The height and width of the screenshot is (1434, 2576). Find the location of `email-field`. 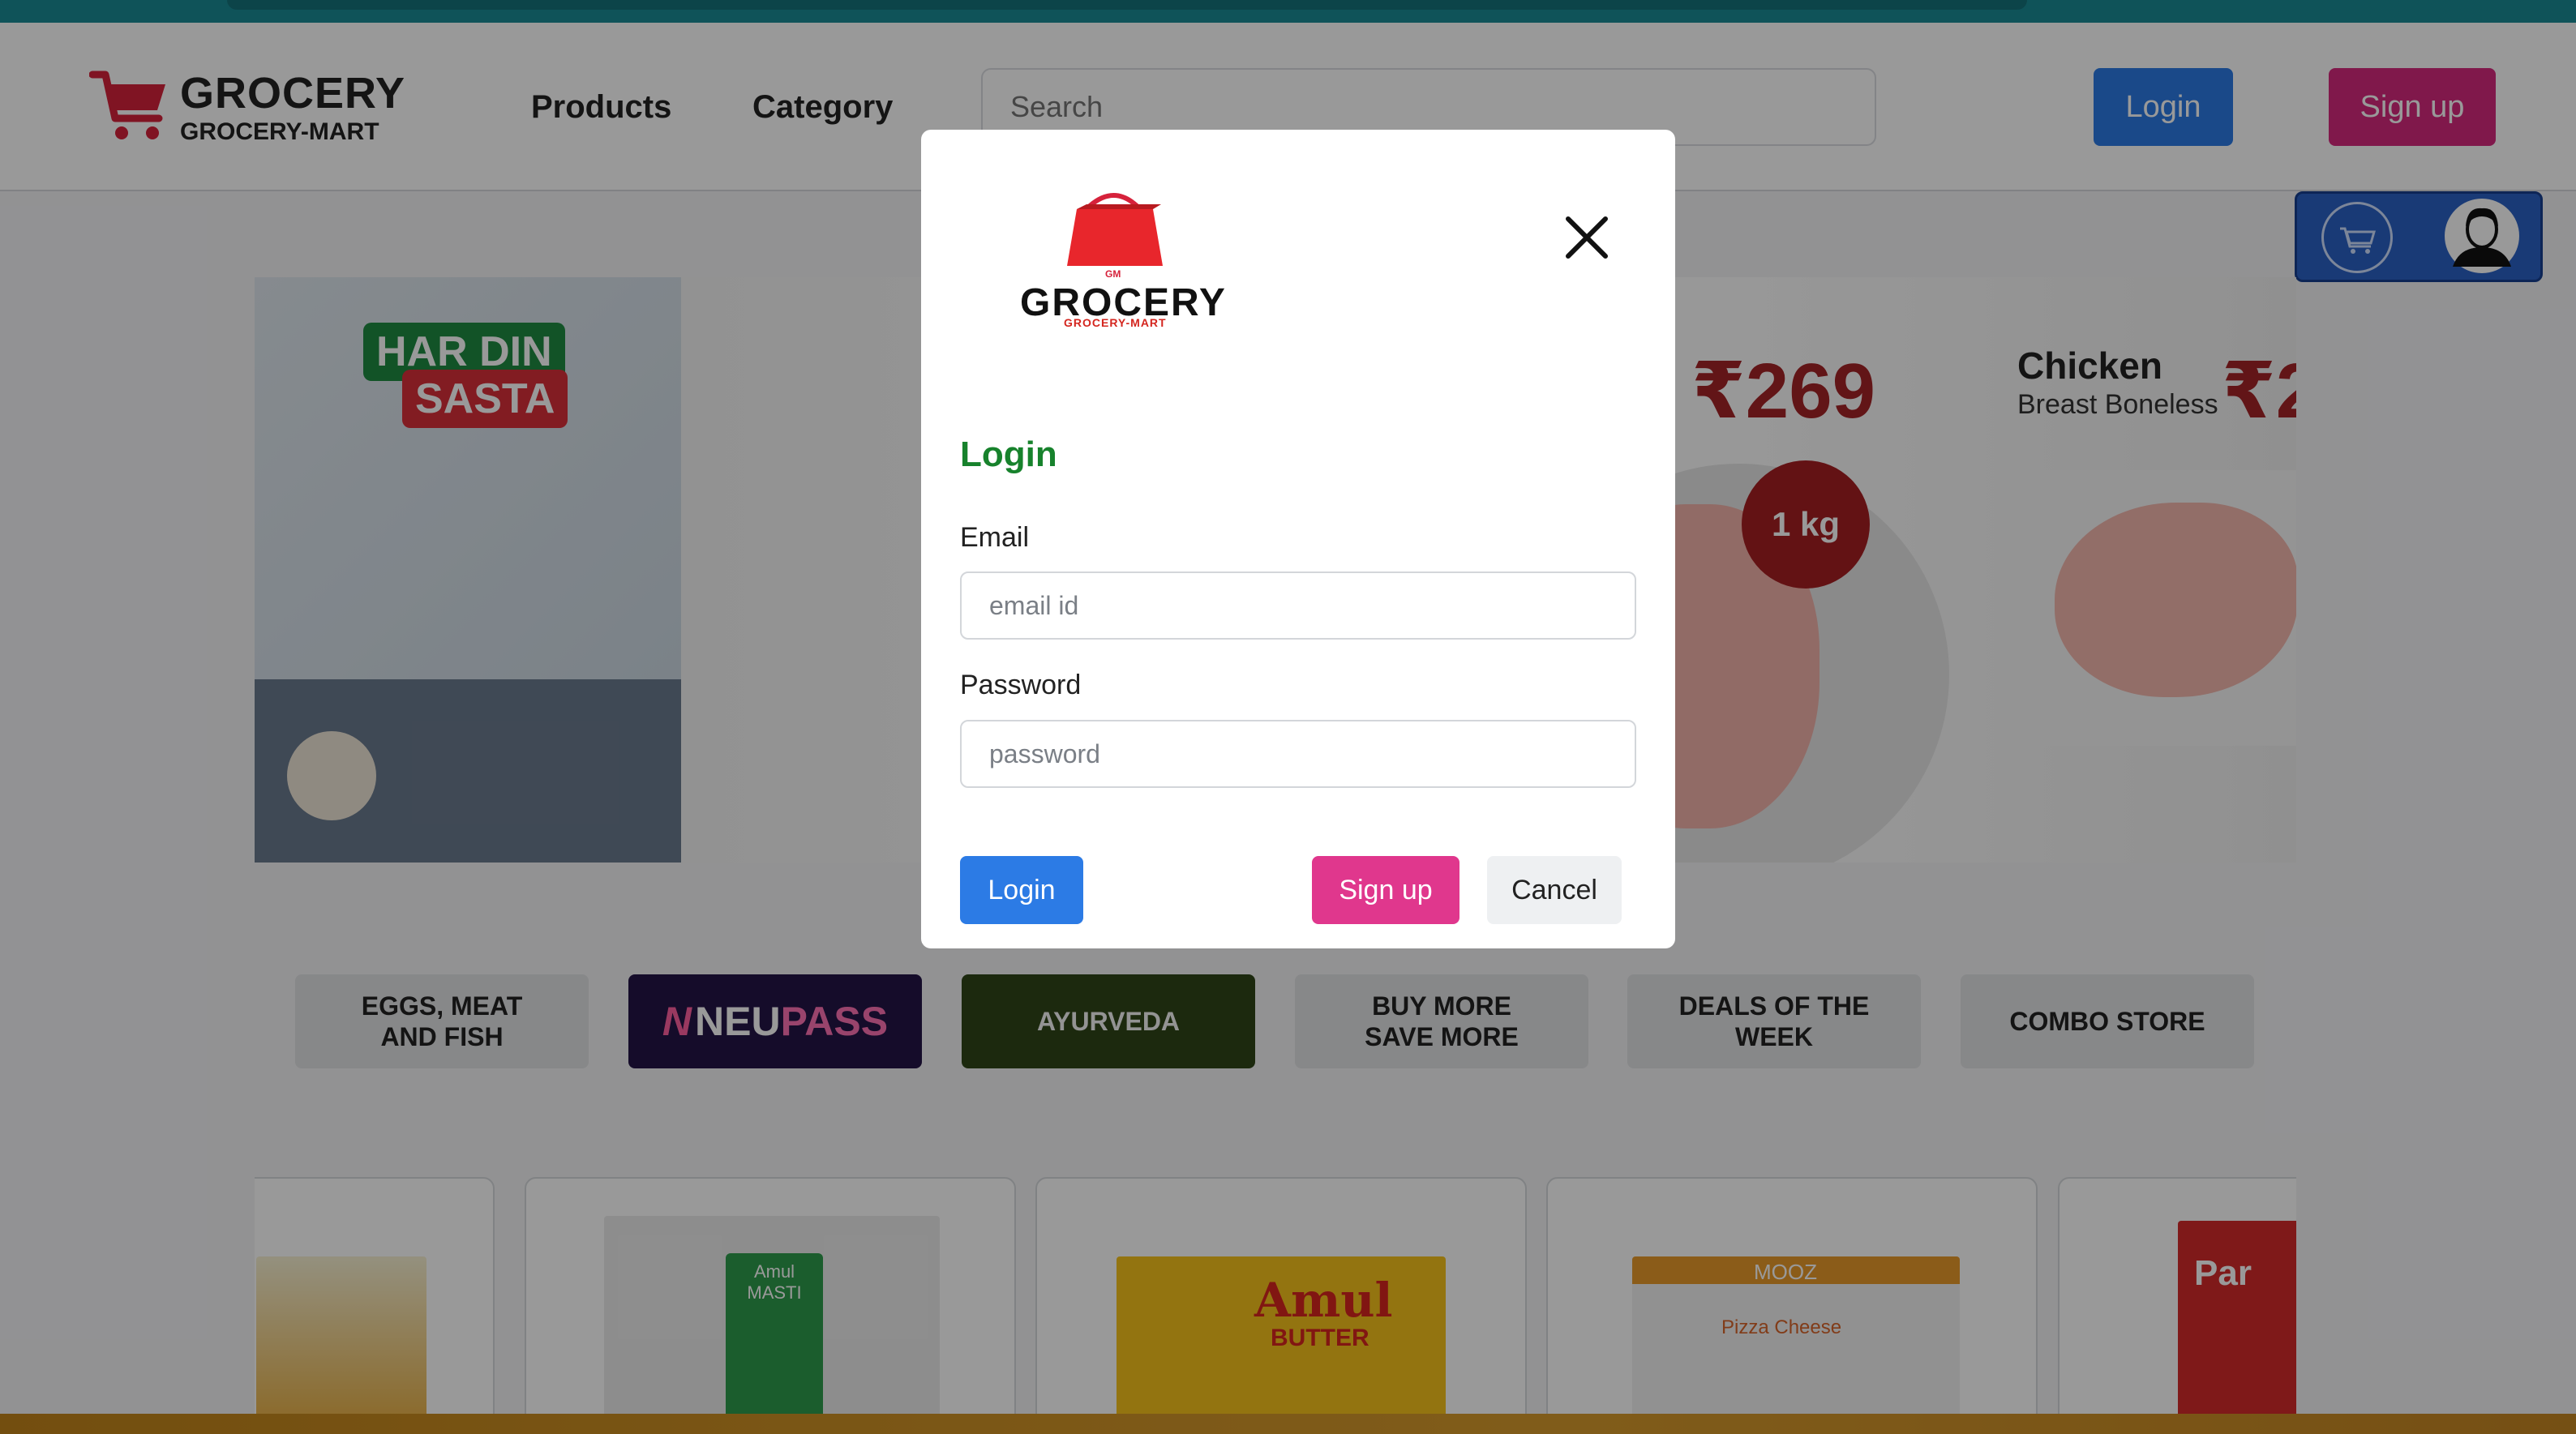

email-field is located at coordinates (1298, 605).